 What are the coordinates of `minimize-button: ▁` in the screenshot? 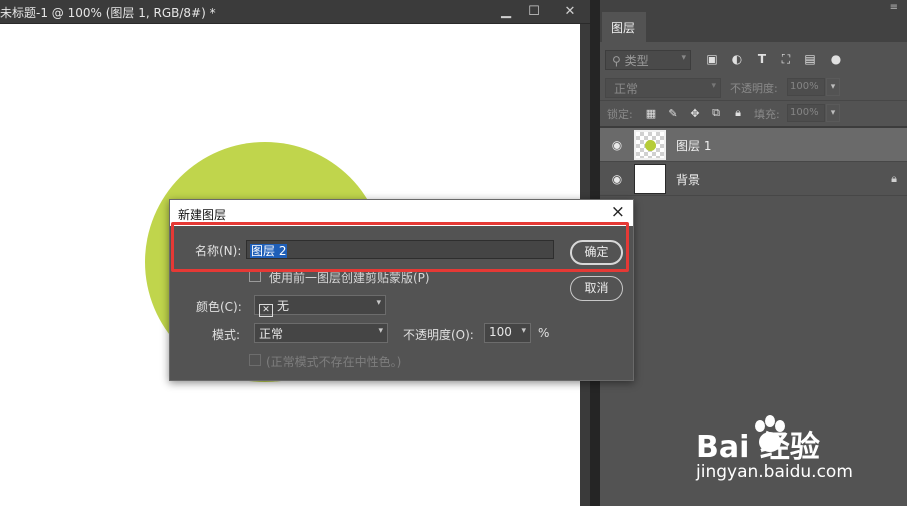 It's located at (506, 11).